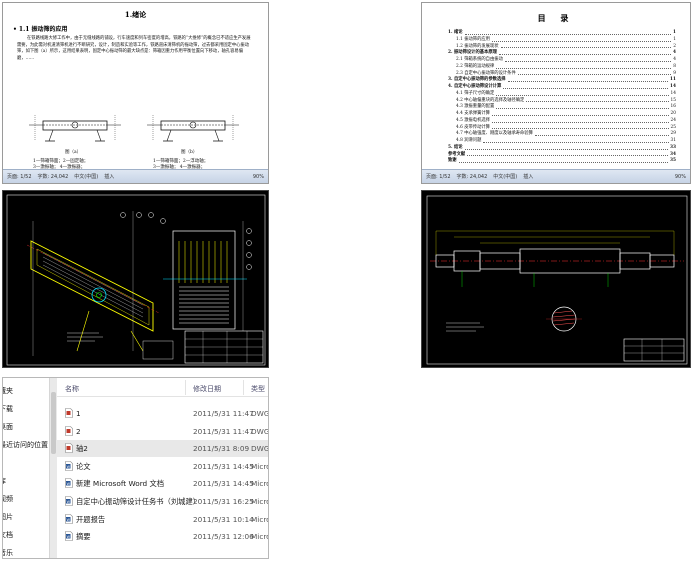 Image resolution: width=694 pixels, height=561 pixels. I want to click on cad-drawing-vibrating-screen, so click(135, 279).